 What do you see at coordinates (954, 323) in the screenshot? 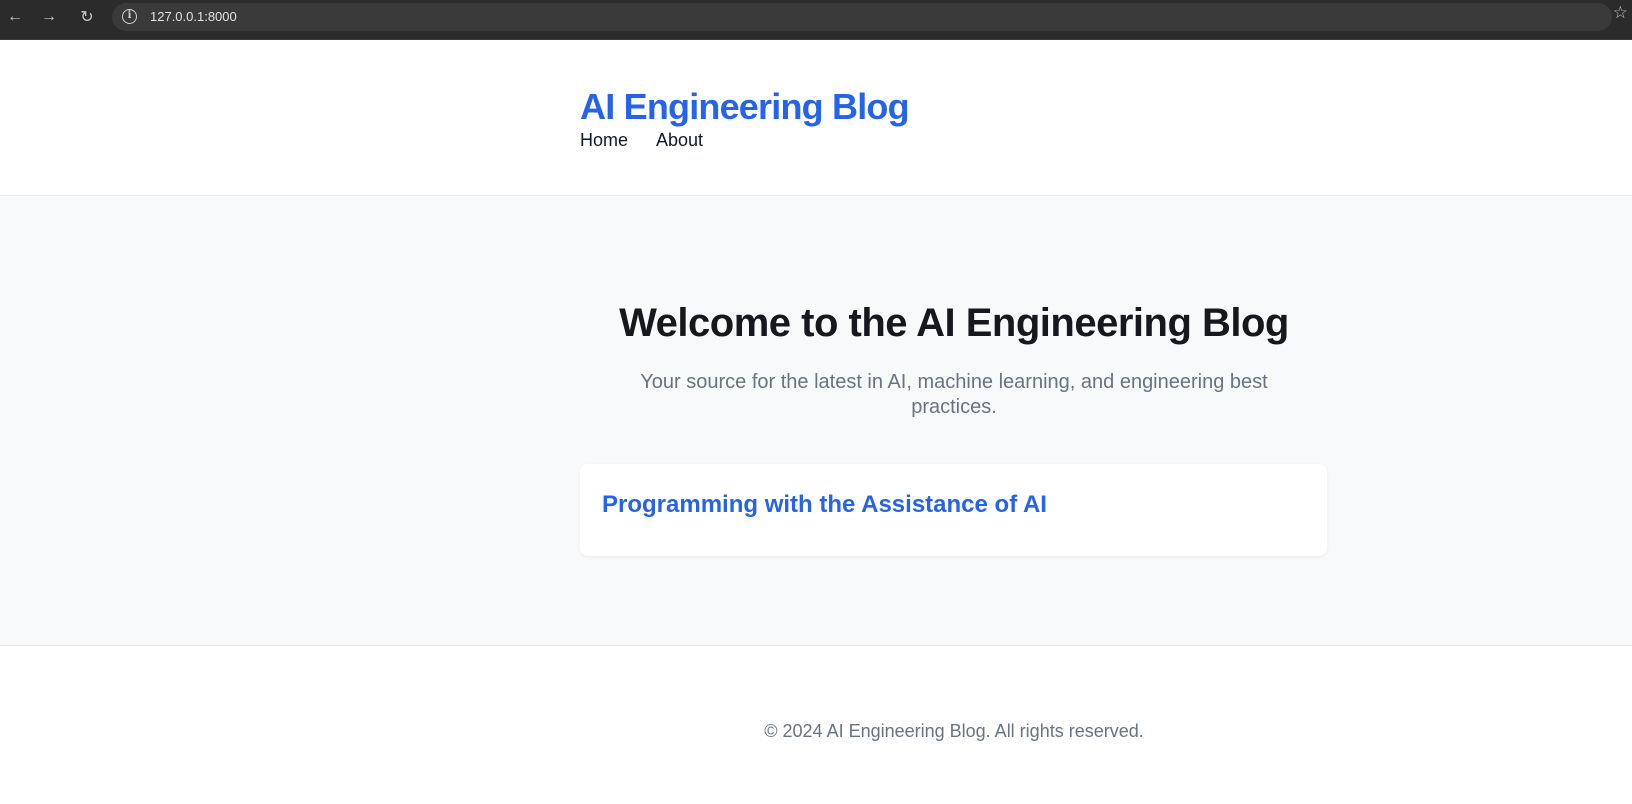
I see `hero-title: Welcome to the AI Engineering Blog` at bounding box center [954, 323].